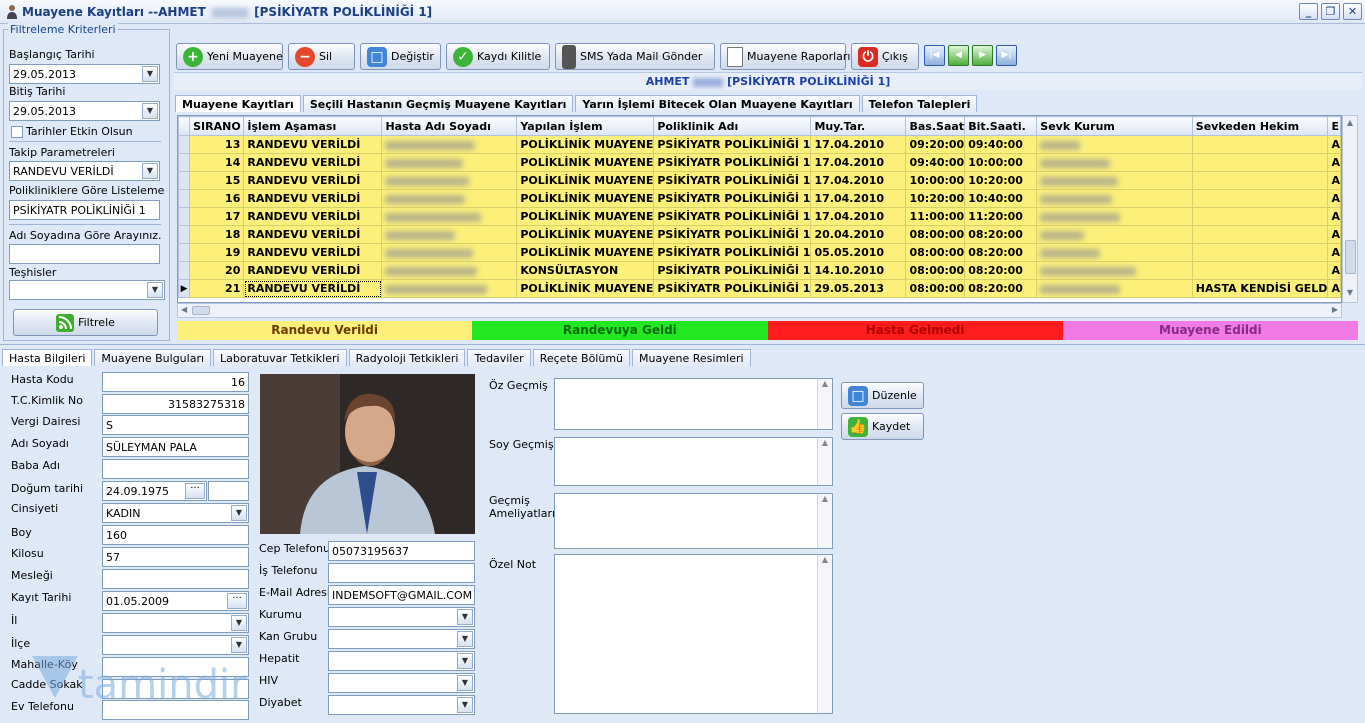 This screenshot has width=1365, height=723. I want to click on cell-start-time: 09:40:00, so click(935, 162).